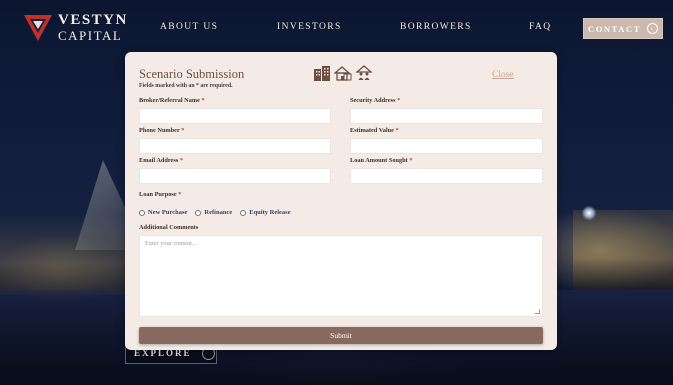  I want to click on label-security-address: Security Address *, so click(375, 100).